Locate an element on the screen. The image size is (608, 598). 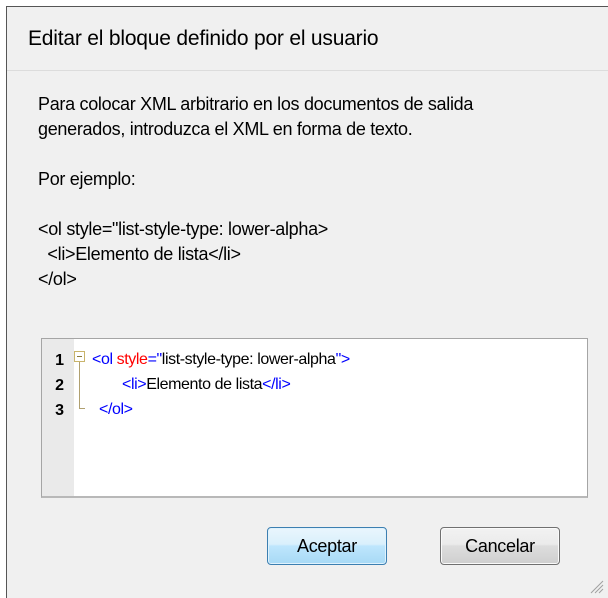
fold-margin is located at coordinates (80, 417).